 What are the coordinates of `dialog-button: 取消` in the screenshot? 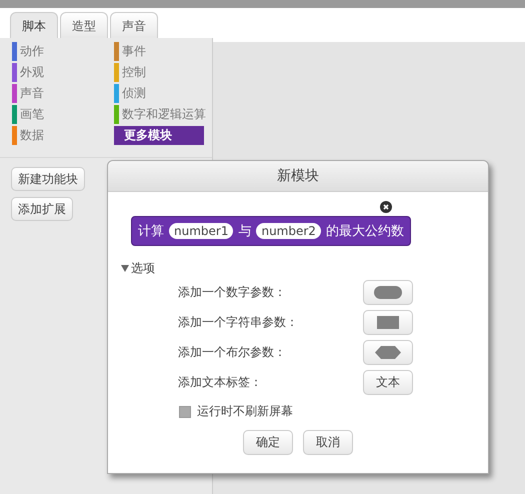 It's located at (328, 442).